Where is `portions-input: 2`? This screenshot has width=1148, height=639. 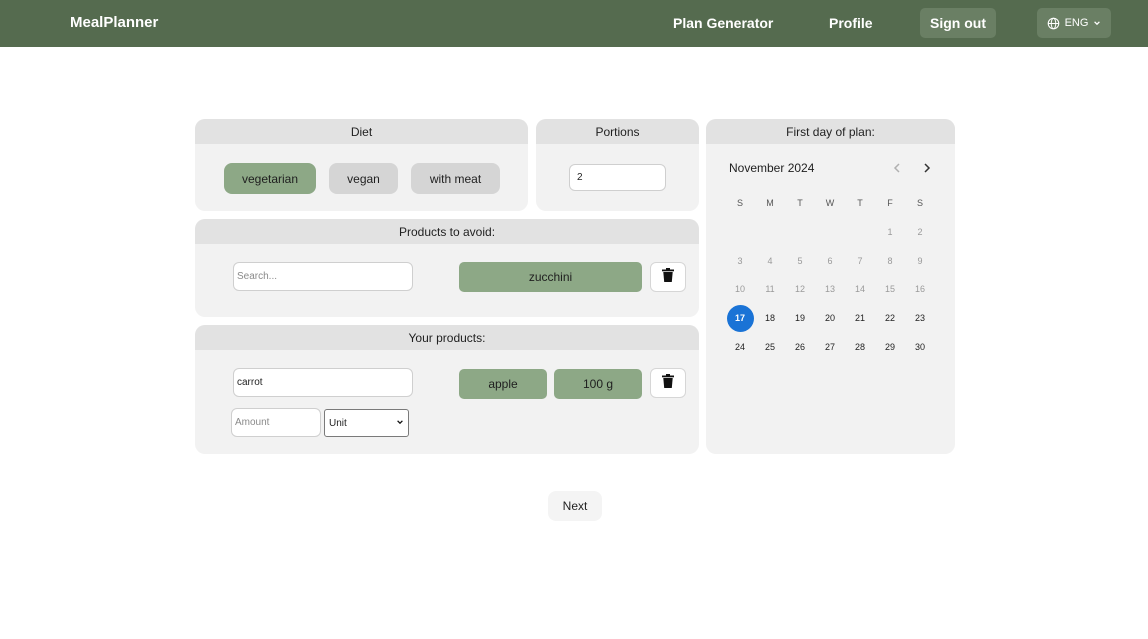
portions-input: 2 is located at coordinates (617, 177).